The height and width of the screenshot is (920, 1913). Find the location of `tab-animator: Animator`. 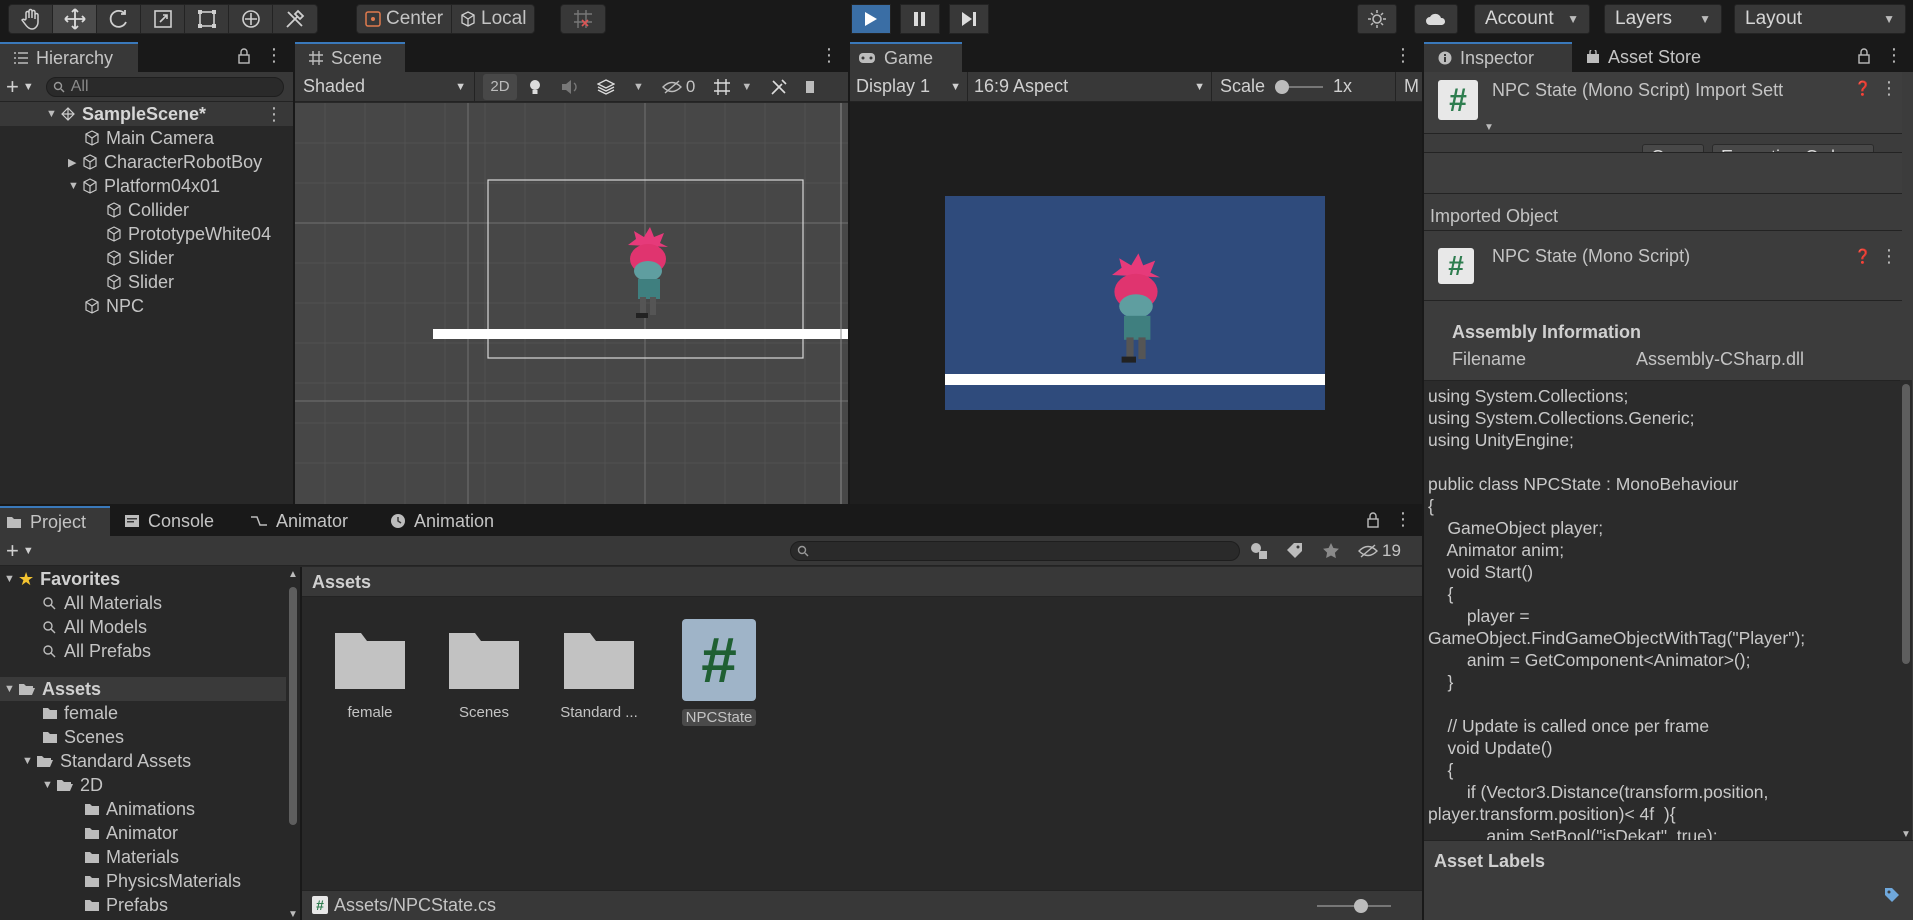

tab-animator: Animator is located at coordinates (306, 521).